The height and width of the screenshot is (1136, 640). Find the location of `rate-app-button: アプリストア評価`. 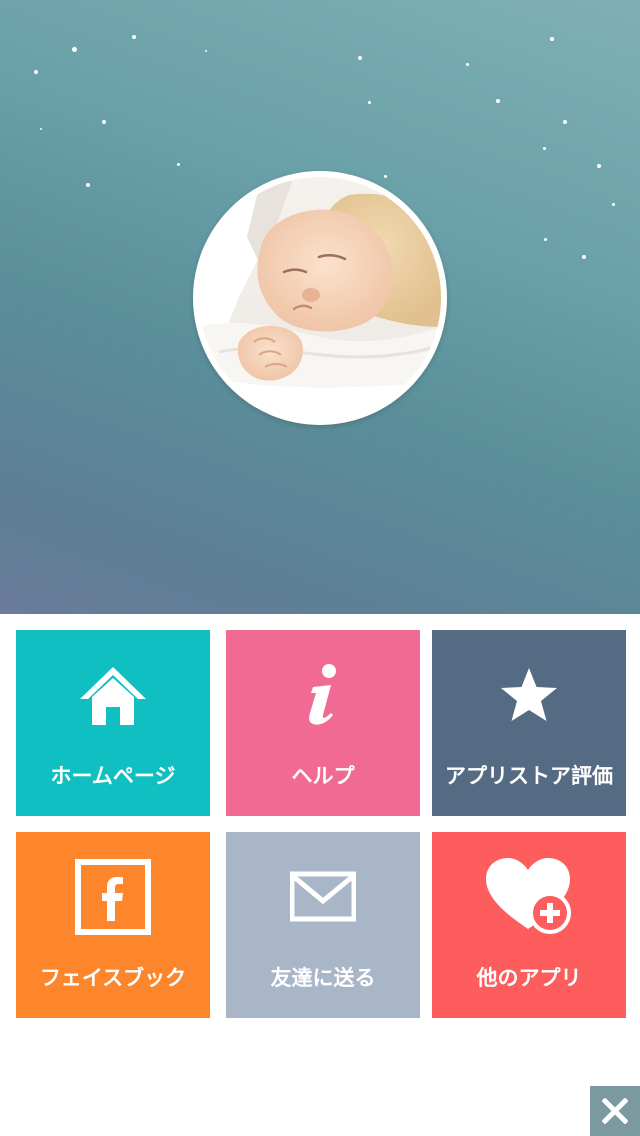

rate-app-button: アプリストア評価 is located at coordinates (529, 723).